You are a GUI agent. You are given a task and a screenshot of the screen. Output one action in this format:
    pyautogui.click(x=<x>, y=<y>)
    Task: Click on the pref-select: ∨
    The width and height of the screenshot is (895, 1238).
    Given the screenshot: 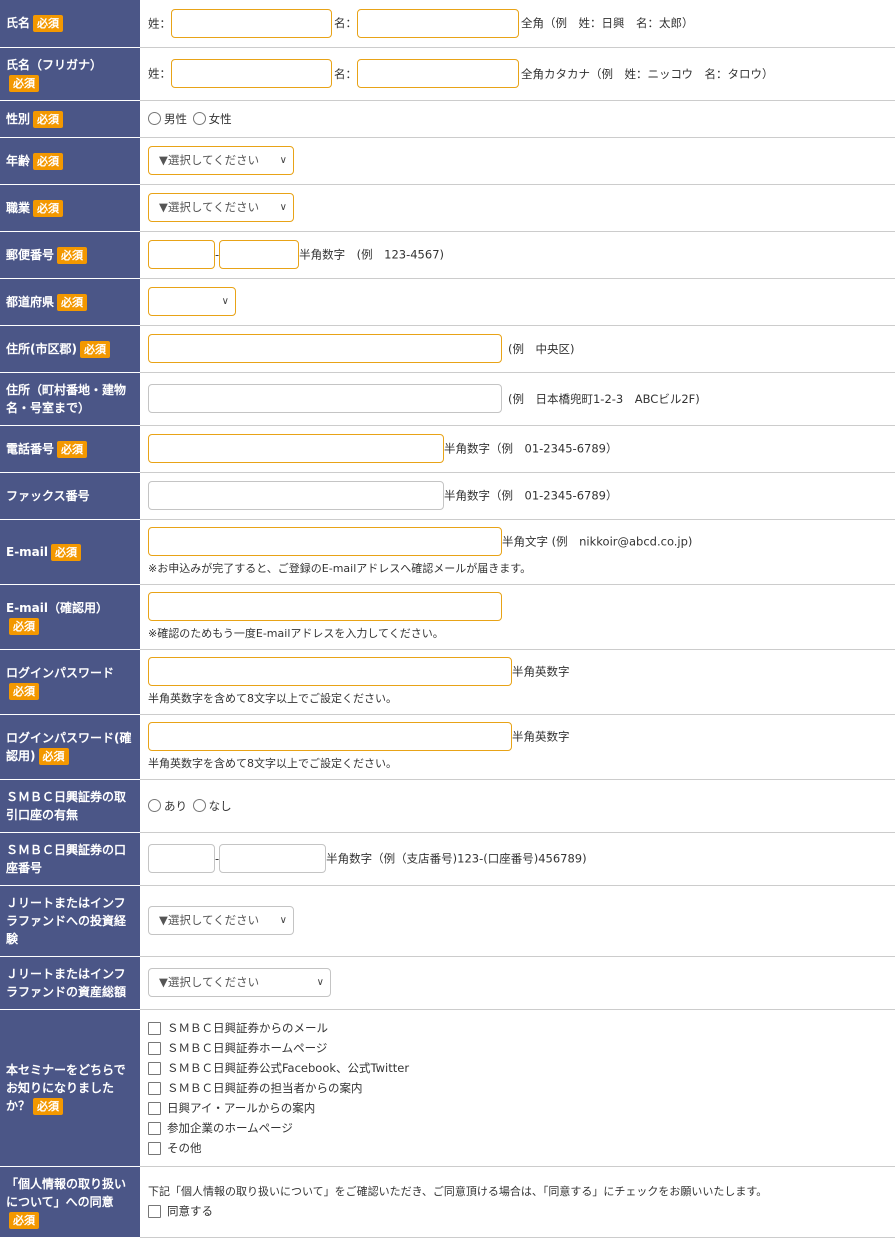 What is the action you would take?
    pyautogui.click(x=192, y=301)
    